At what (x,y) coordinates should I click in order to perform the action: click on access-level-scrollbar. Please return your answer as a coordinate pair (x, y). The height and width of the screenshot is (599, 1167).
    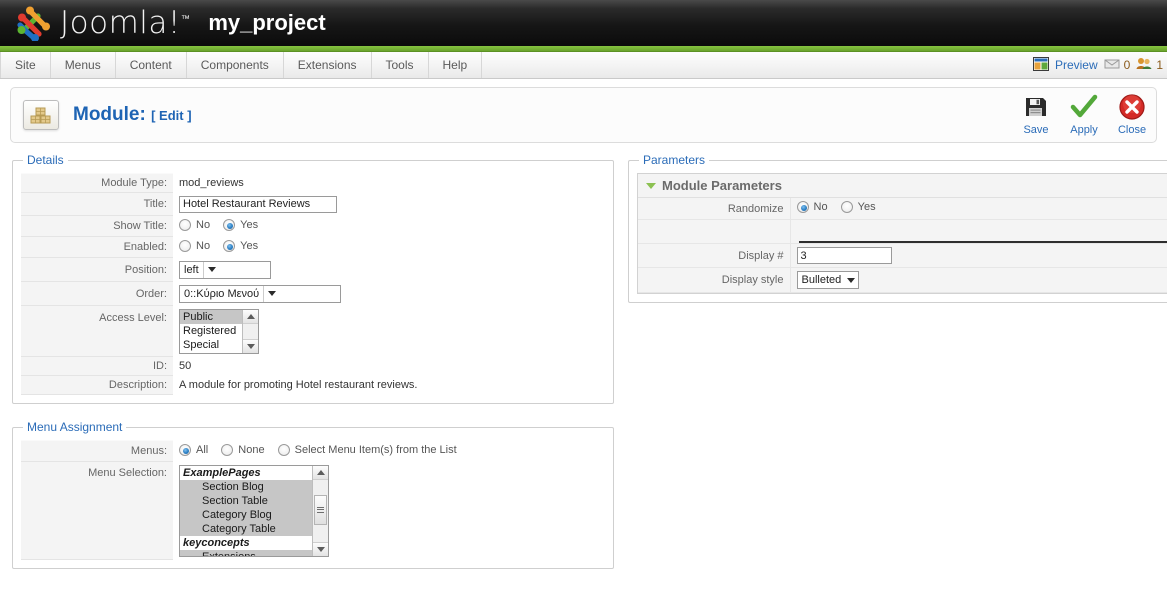
    Looking at the image, I should click on (250, 331).